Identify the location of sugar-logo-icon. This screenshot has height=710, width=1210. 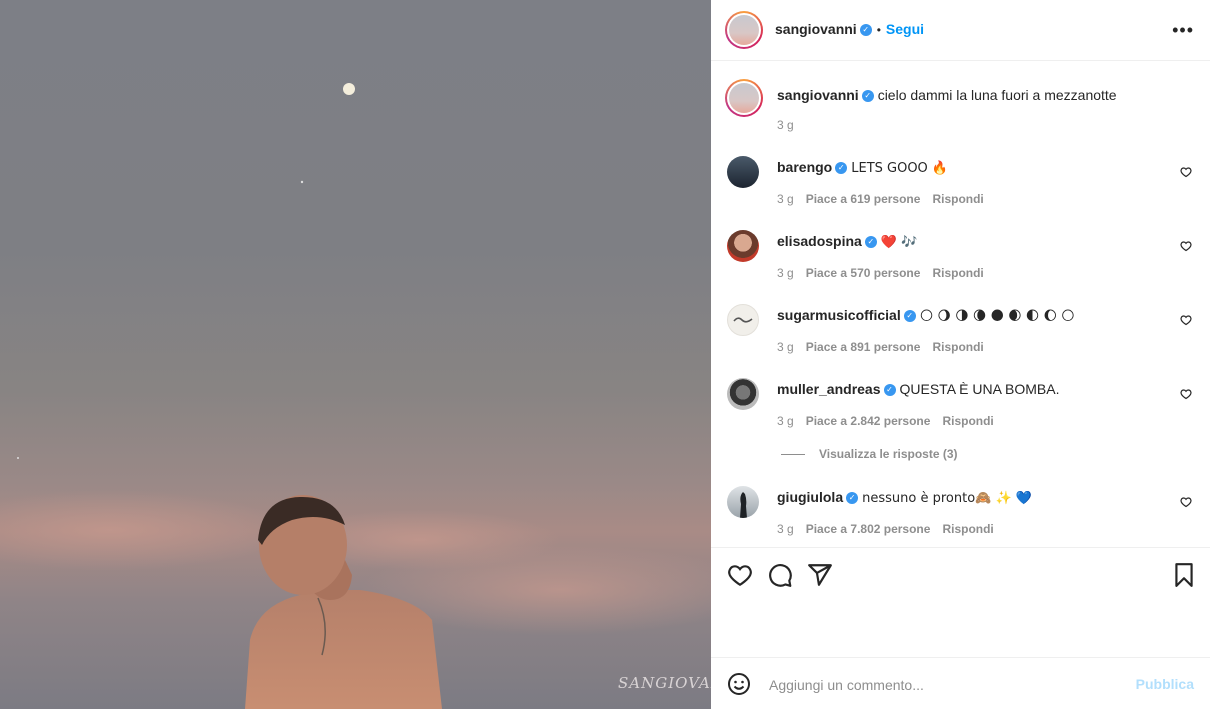
(743, 320).